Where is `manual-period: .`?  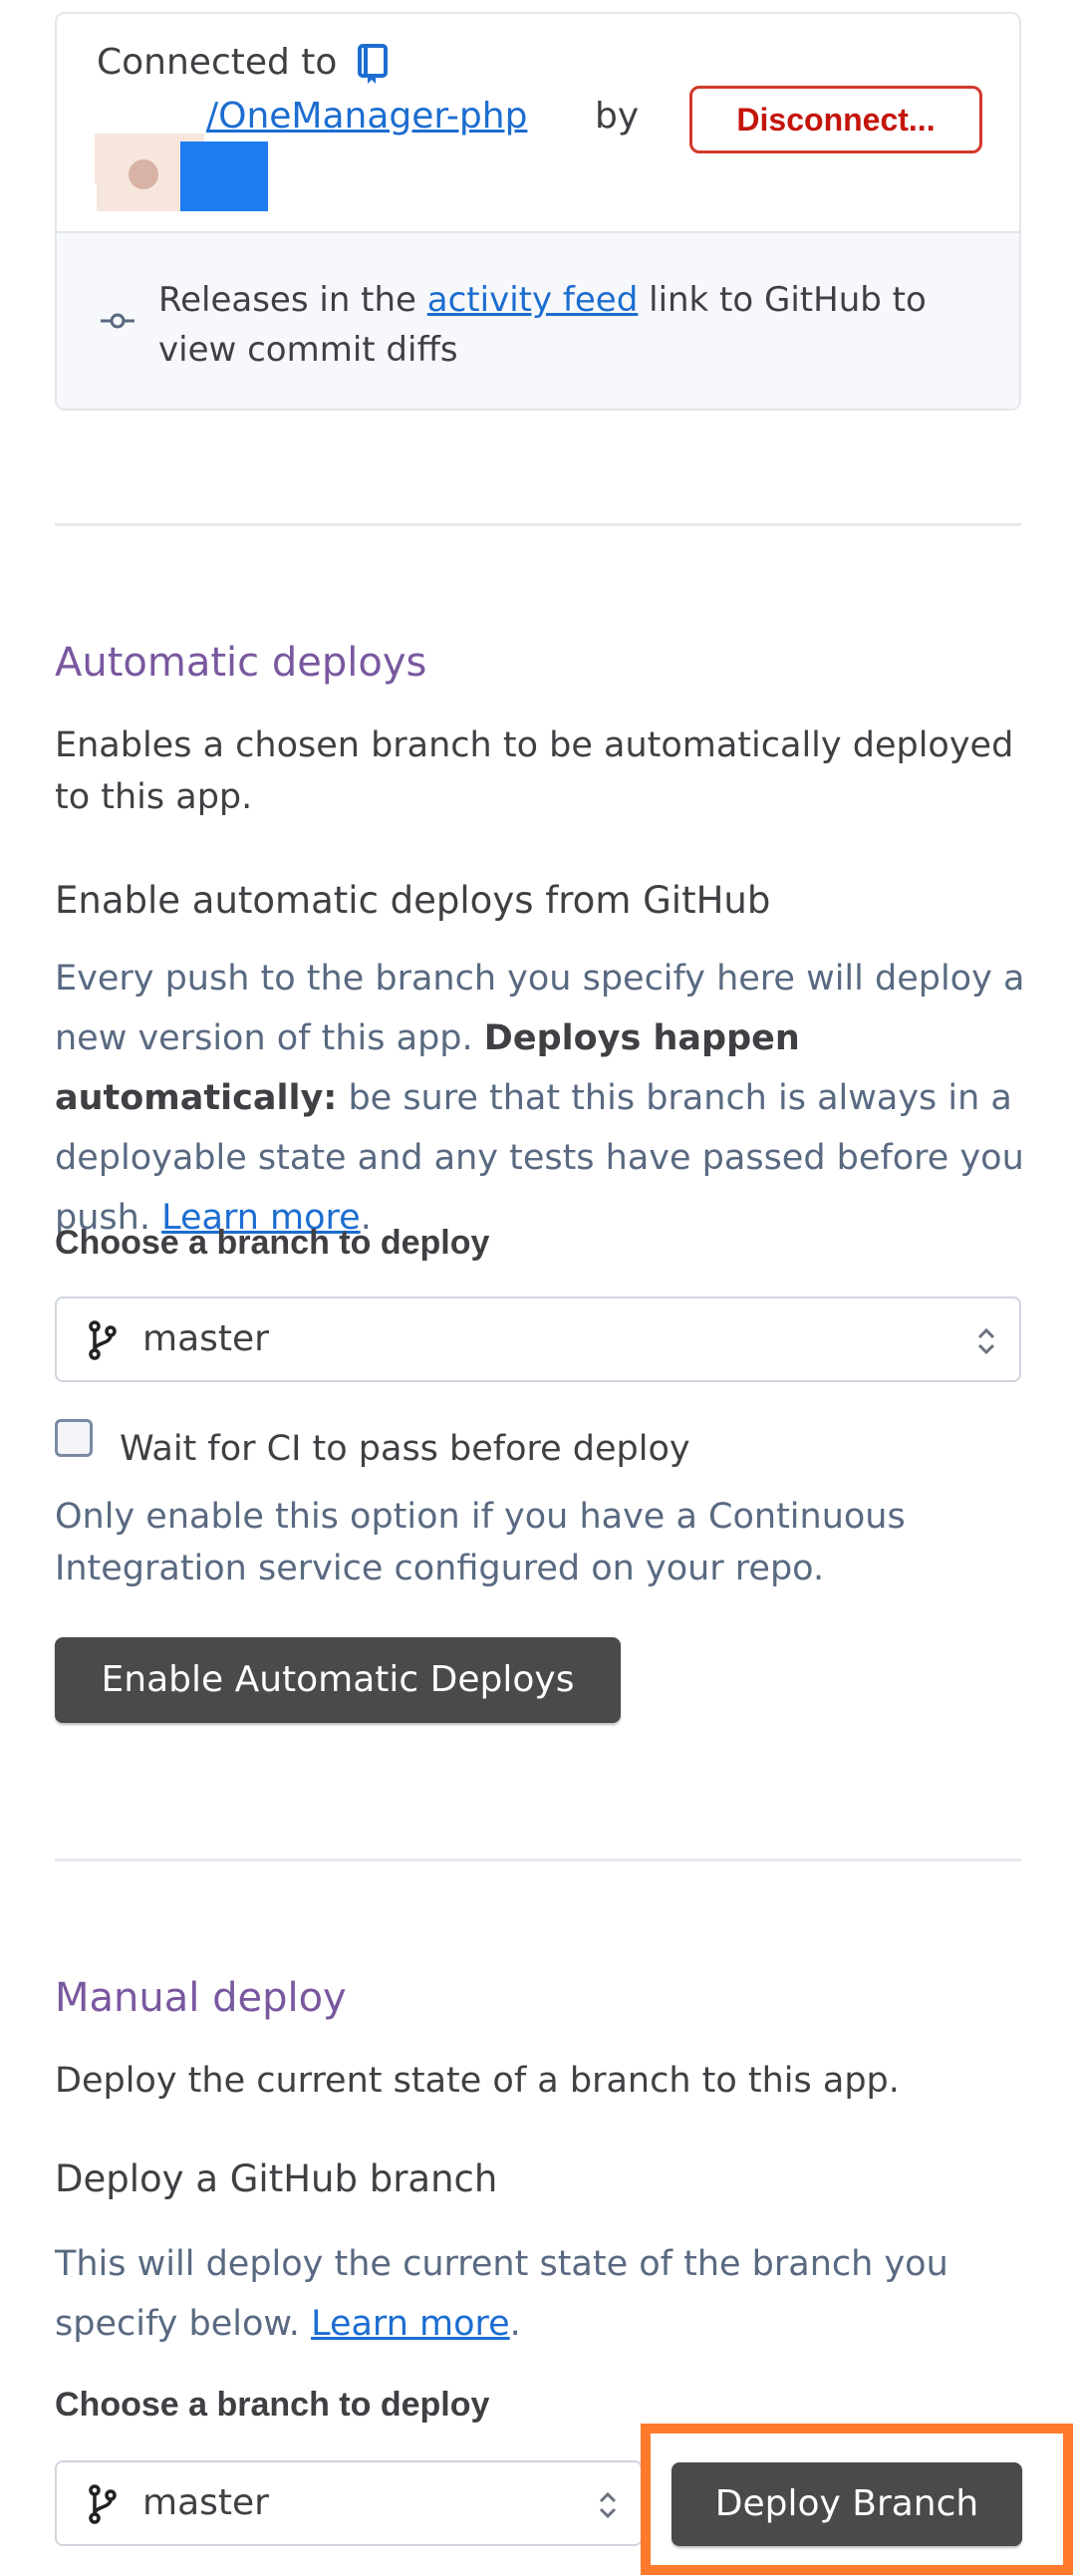
manual-period: . is located at coordinates (515, 2324).